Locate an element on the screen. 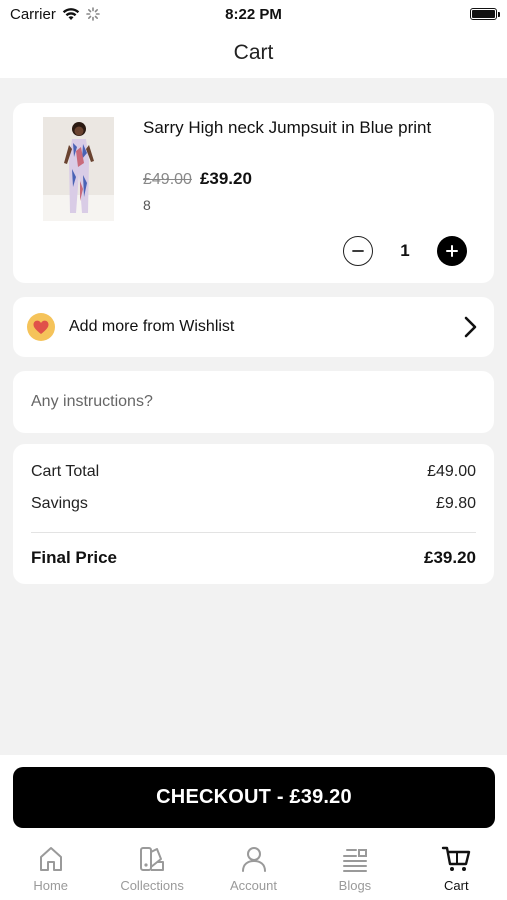  instructions-card is located at coordinates (253, 402).